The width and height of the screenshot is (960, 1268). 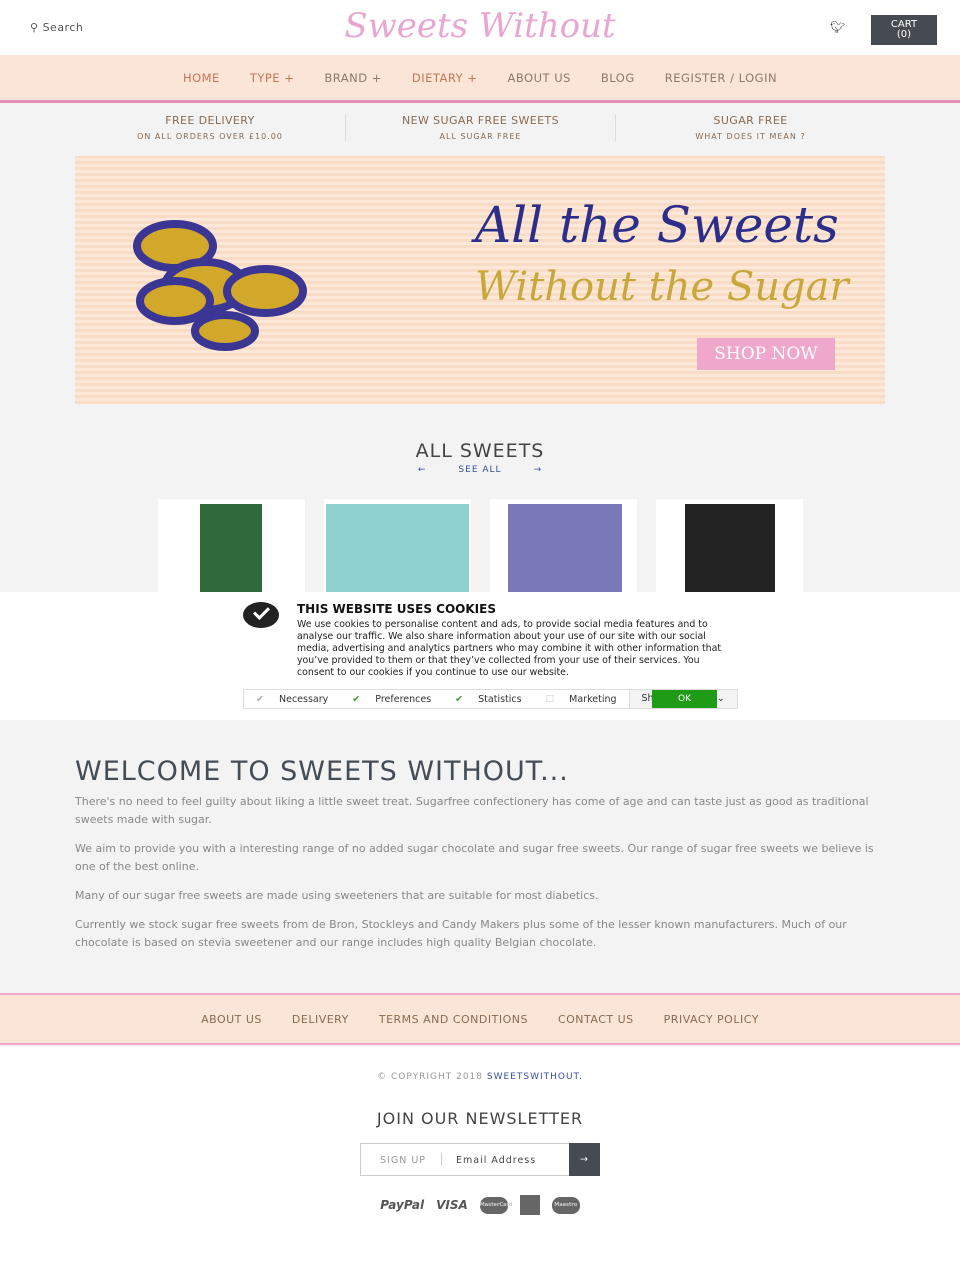 What do you see at coordinates (210, 120) in the screenshot?
I see `promo-title: FREE DELIVERY` at bounding box center [210, 120].